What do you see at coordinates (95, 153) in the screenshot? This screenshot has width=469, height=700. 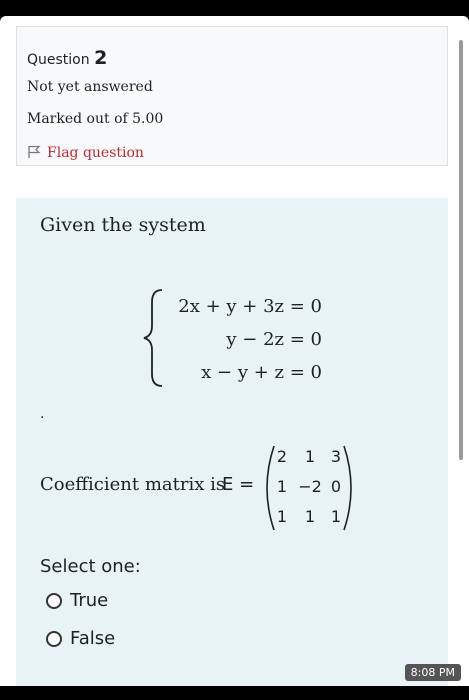 I see `flag-question-label: Flag question` at bounding box center [95, 153].